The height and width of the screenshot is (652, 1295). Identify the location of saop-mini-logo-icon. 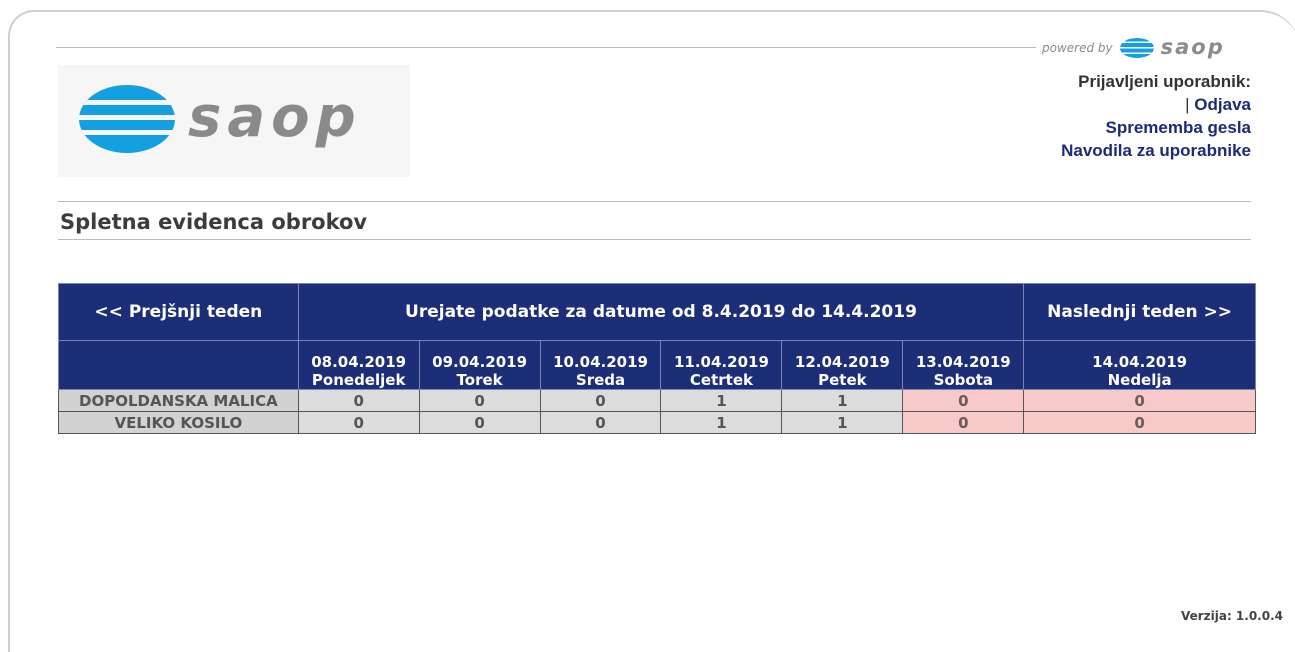
(1136, 48).